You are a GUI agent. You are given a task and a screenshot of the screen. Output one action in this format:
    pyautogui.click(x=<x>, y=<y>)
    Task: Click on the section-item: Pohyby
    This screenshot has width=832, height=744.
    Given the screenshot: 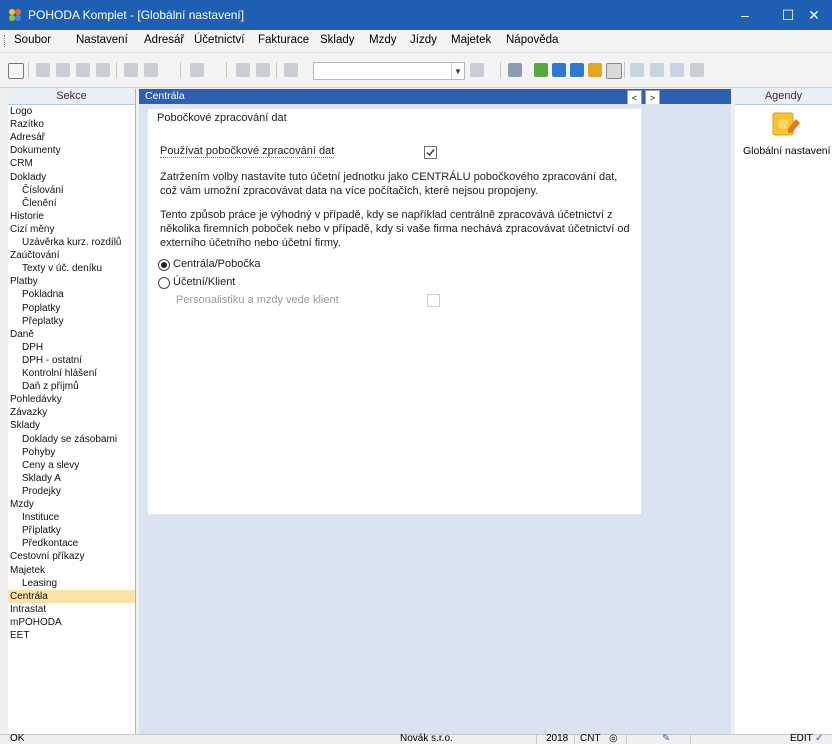 What is the action you would take?
    pyautogui.click(x=38, y=452)
    